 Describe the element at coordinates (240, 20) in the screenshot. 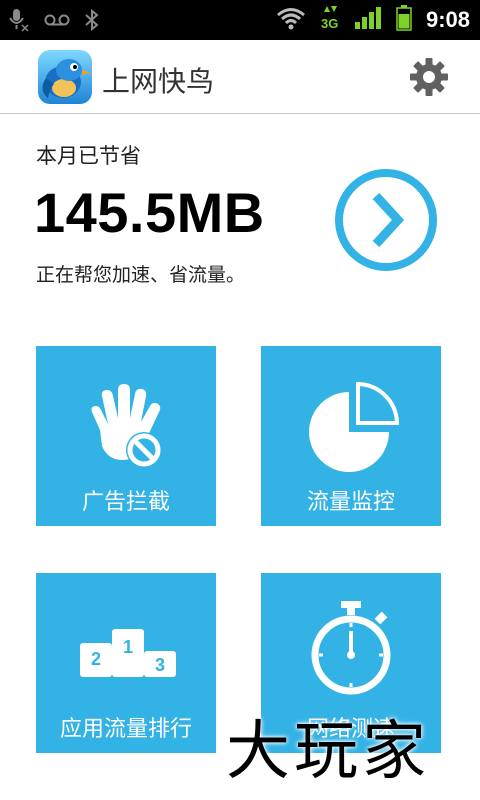

I see `status-bar: 3G 9:08` at that location.